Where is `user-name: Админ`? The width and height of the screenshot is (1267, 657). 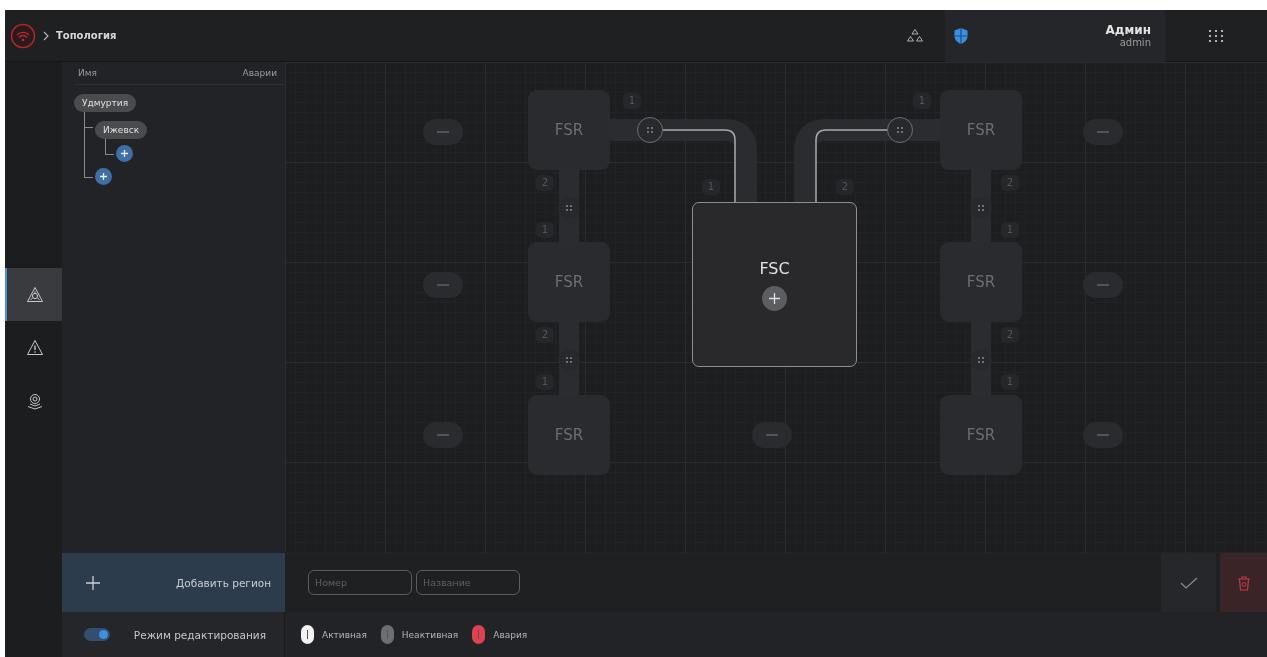 user-name: Админ is located at coordinates (1128, 30).